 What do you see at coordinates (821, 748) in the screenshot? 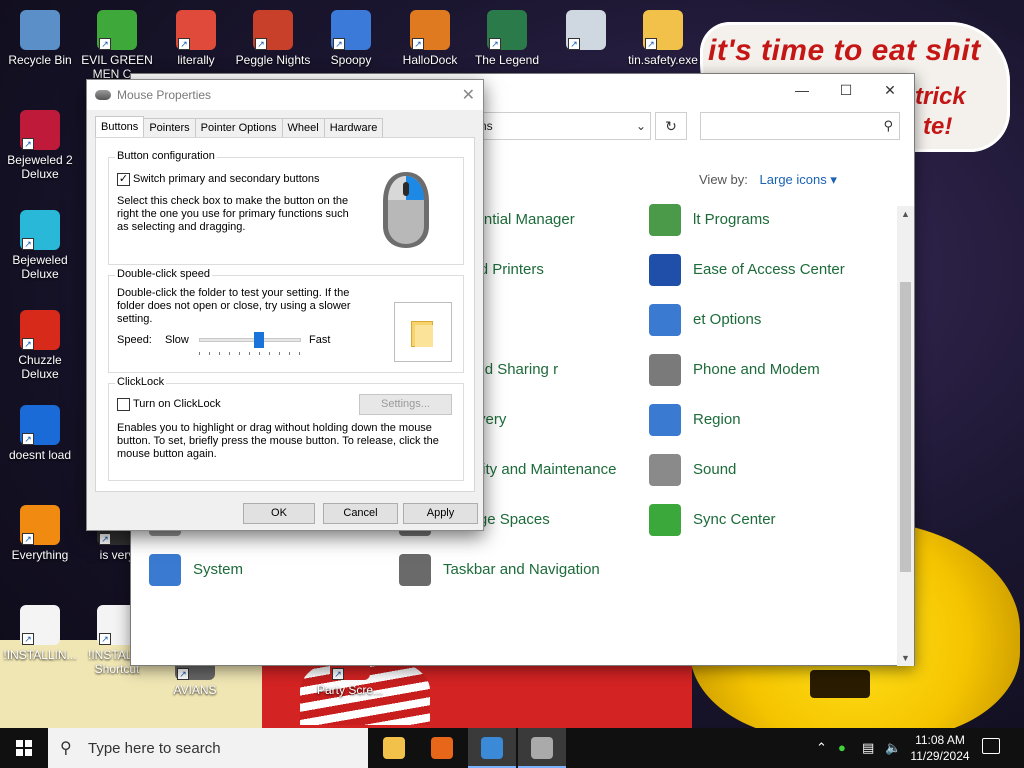
I see `chevron-up-icon: ⌃` at bounding box center [821, 748].